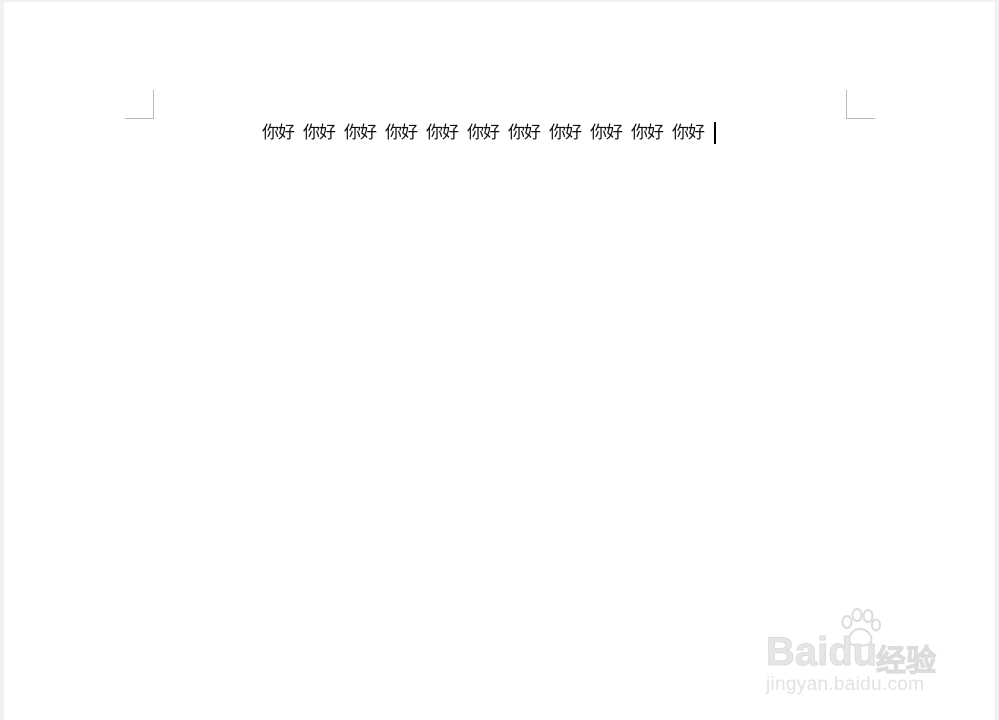 This screenshot has height=720, width=999. What do you see at coordinates (139, 104) in the screenshot?
I see `margin-corner-top-left` at bounding box center [139, 104].